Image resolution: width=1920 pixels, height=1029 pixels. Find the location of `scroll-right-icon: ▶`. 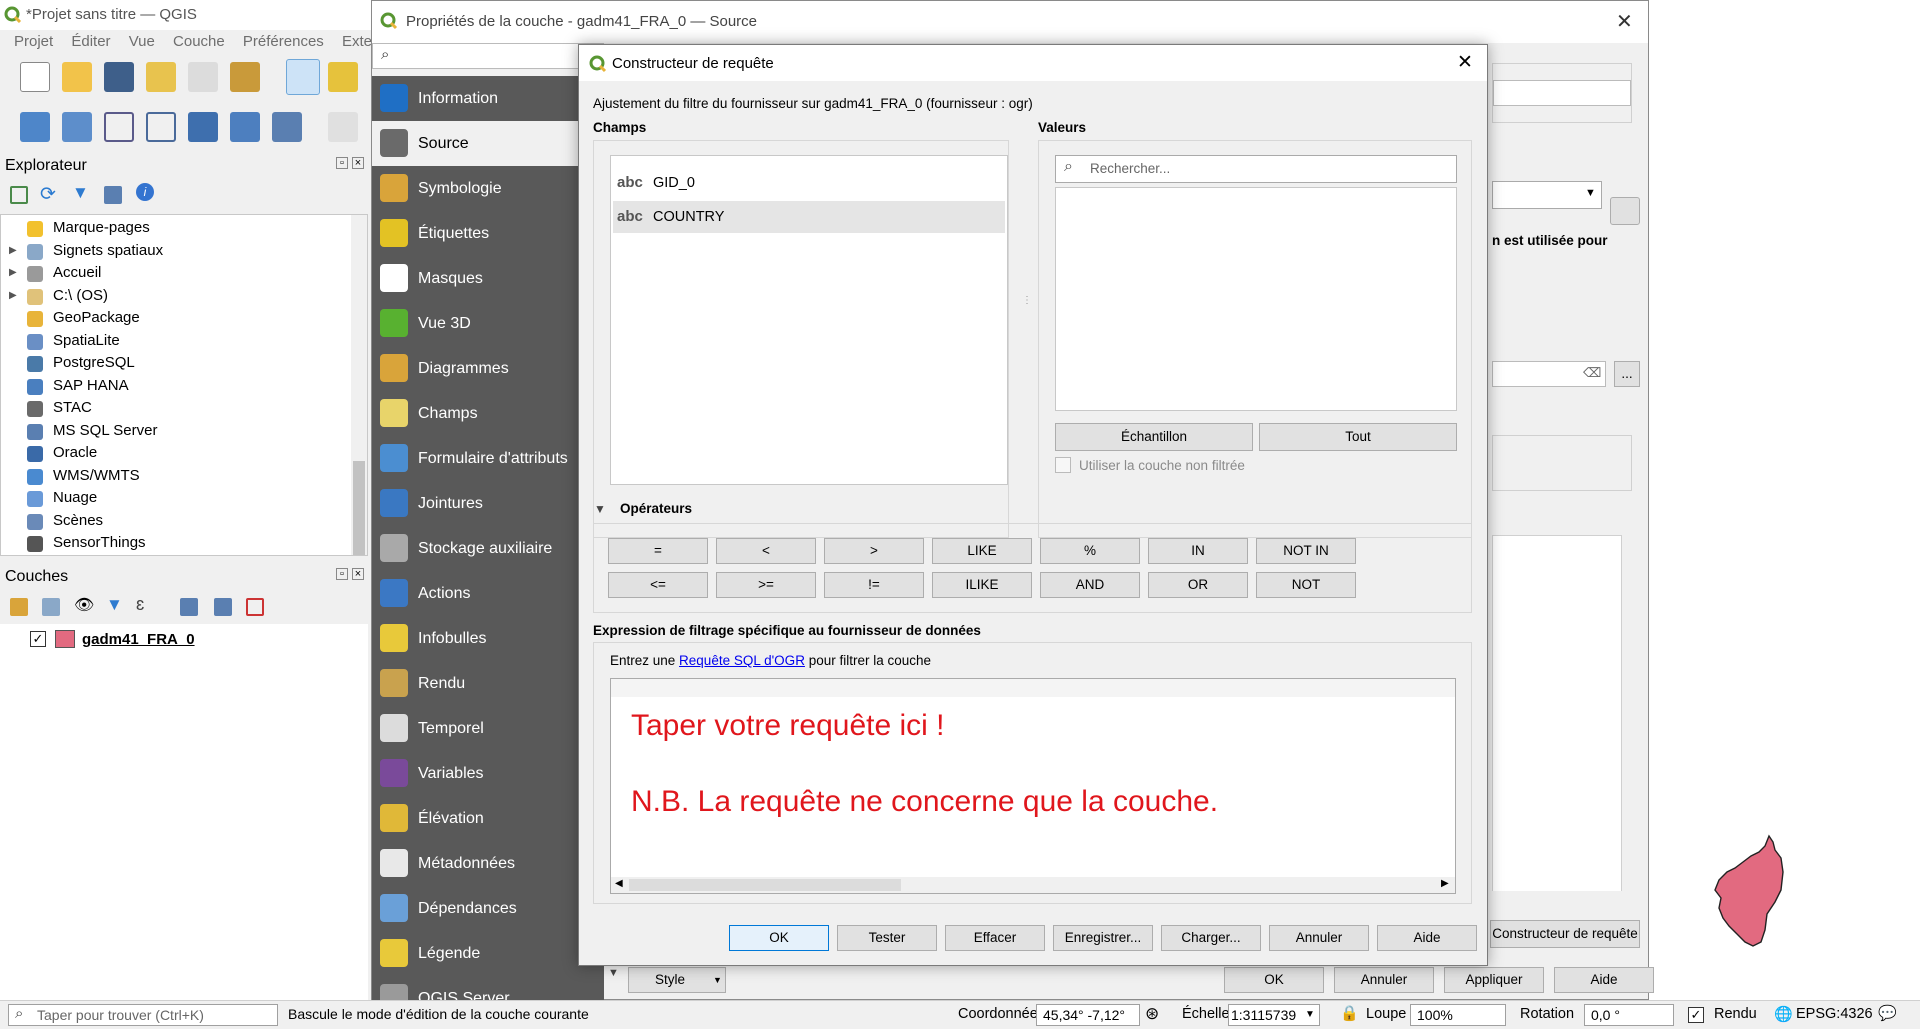

scroll-right-icon: ▶ is located at coordinates (1445, 883).